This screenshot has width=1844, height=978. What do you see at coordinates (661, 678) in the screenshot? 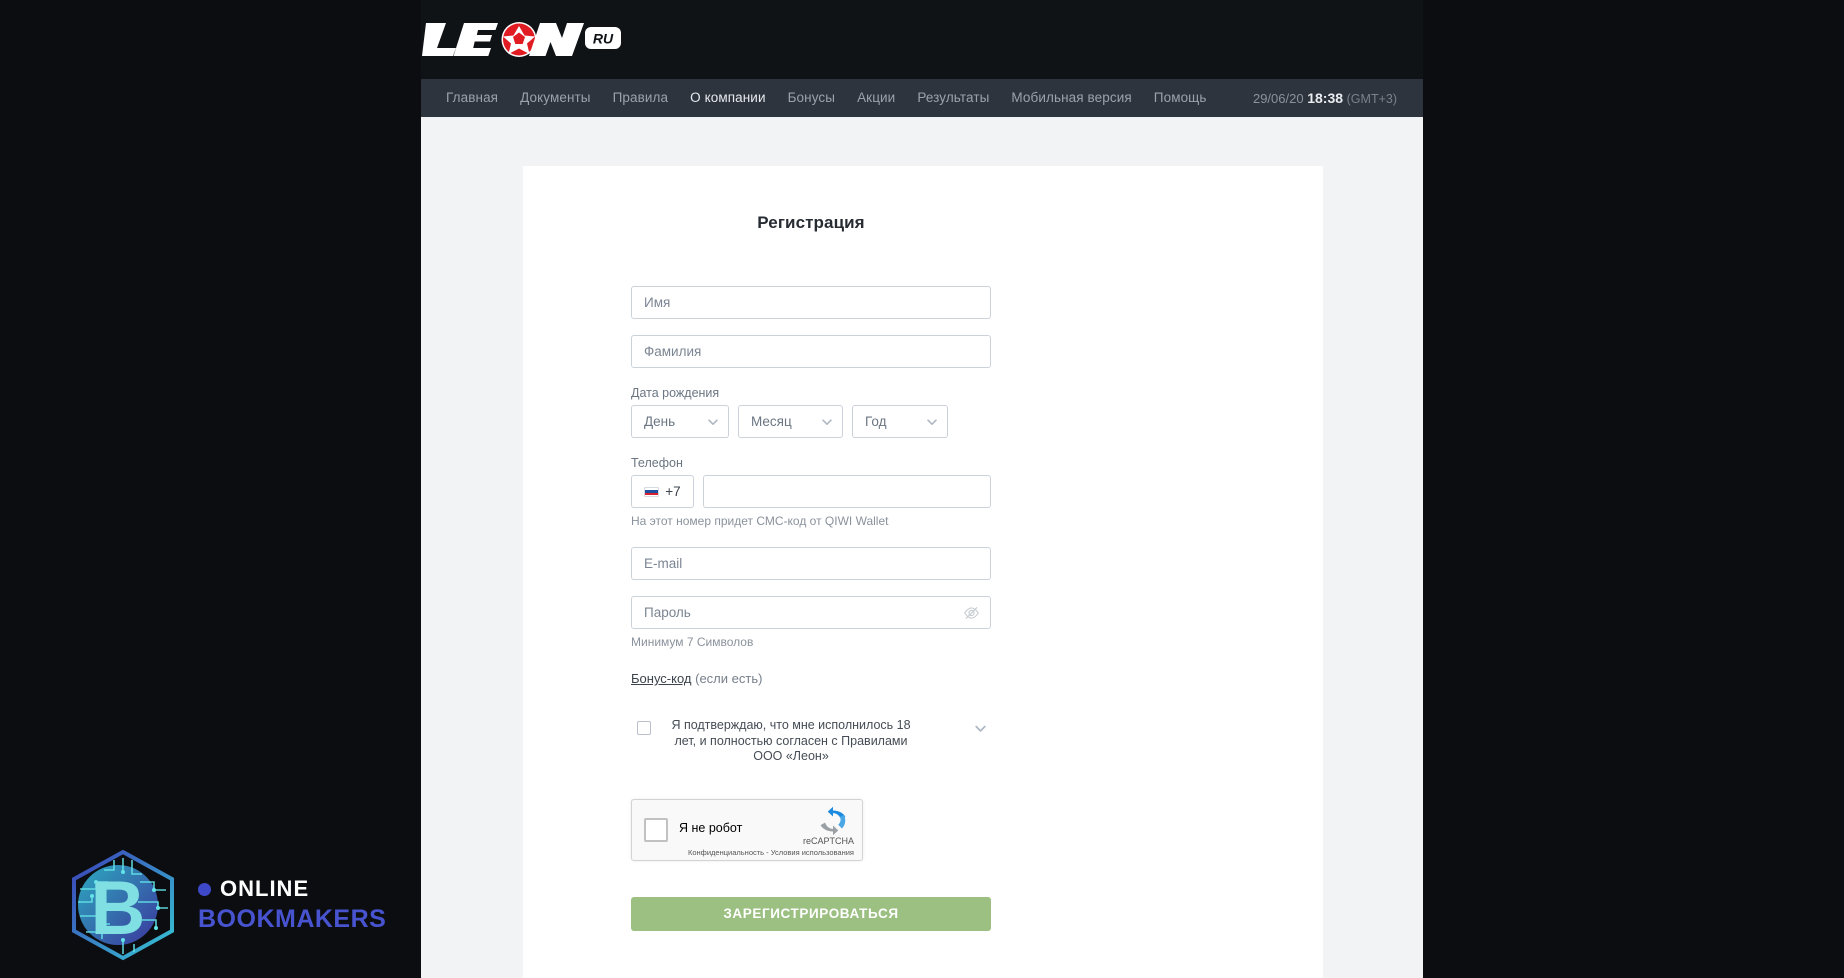
I see `bonus-code-link: Бонус-код` at bounding box center [661, 678].